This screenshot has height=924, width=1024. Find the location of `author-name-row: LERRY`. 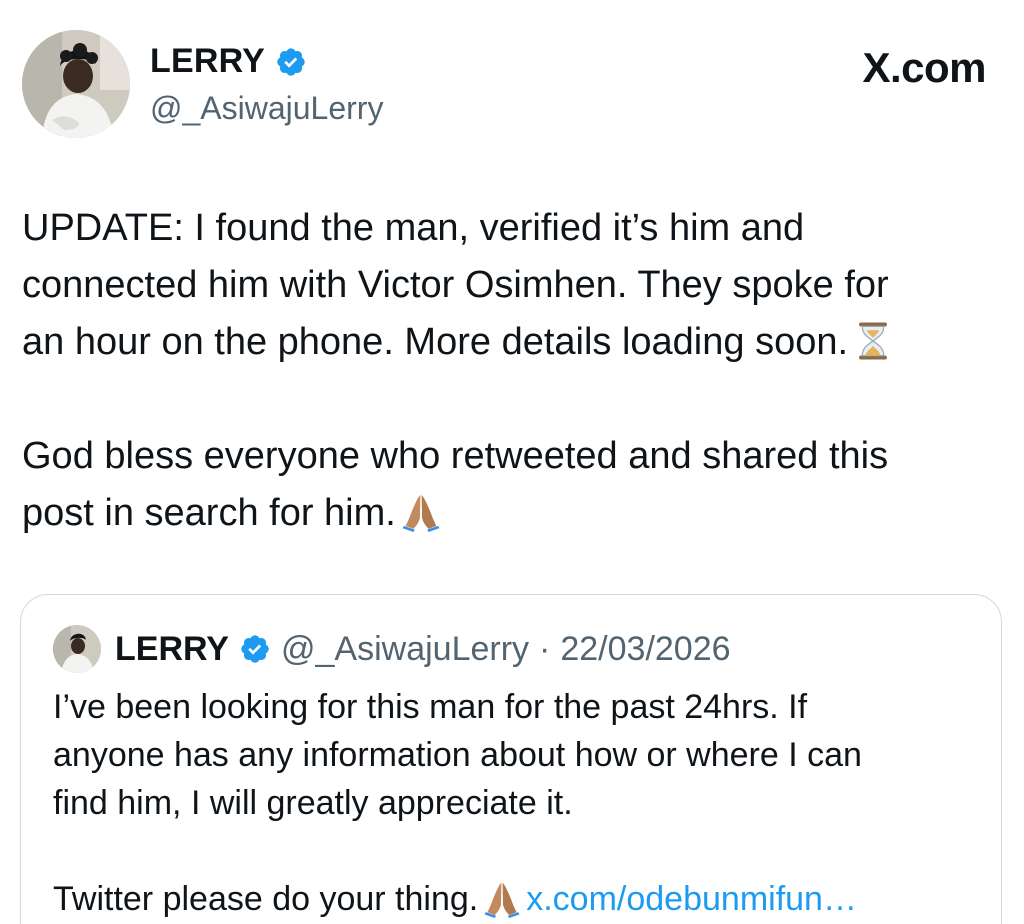

author-name-row: LERRY is located at coordinates (228, 61).